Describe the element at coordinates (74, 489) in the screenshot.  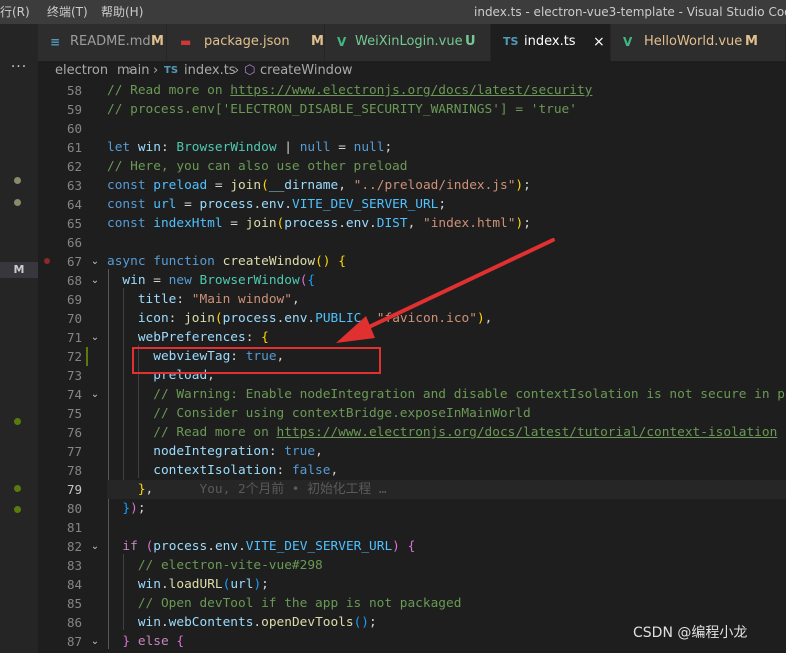
I see `line-number: 79` at that location.